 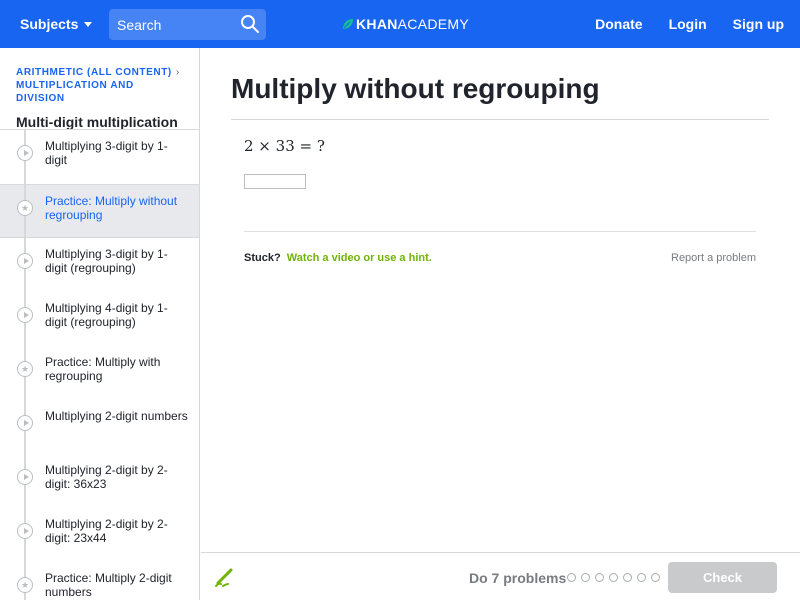 I want to click on check-button: Check, so click(x=722, y=577).